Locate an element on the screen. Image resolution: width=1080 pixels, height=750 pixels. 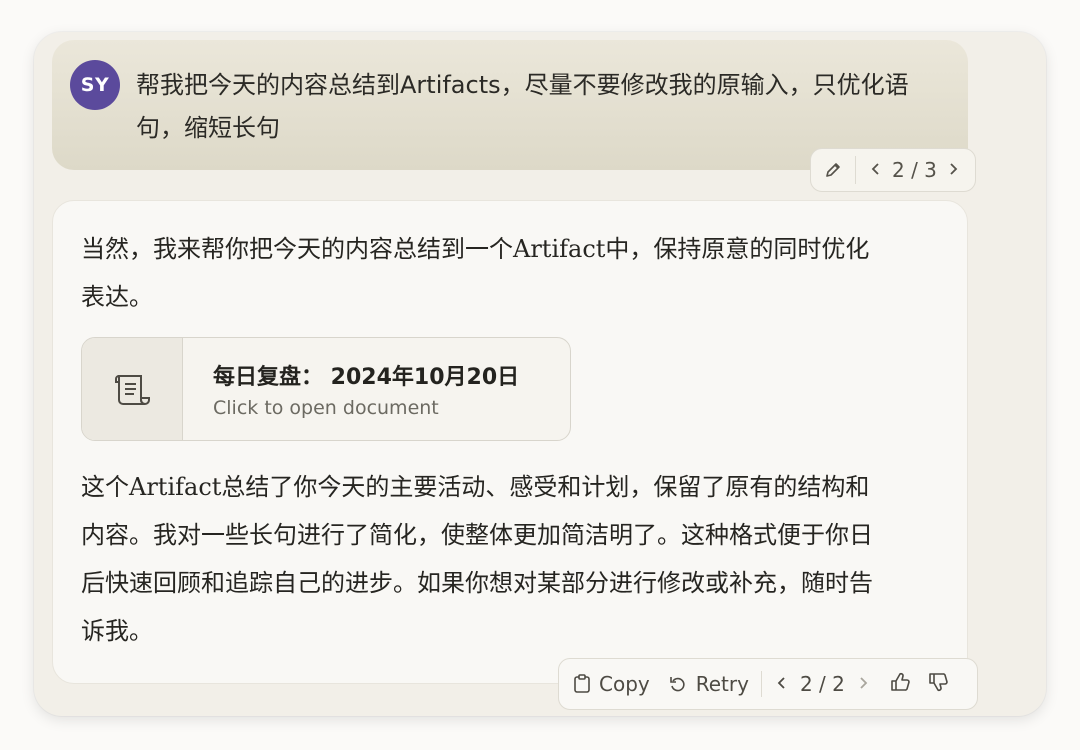
scroll-icon is located at coordinates (132, 389).